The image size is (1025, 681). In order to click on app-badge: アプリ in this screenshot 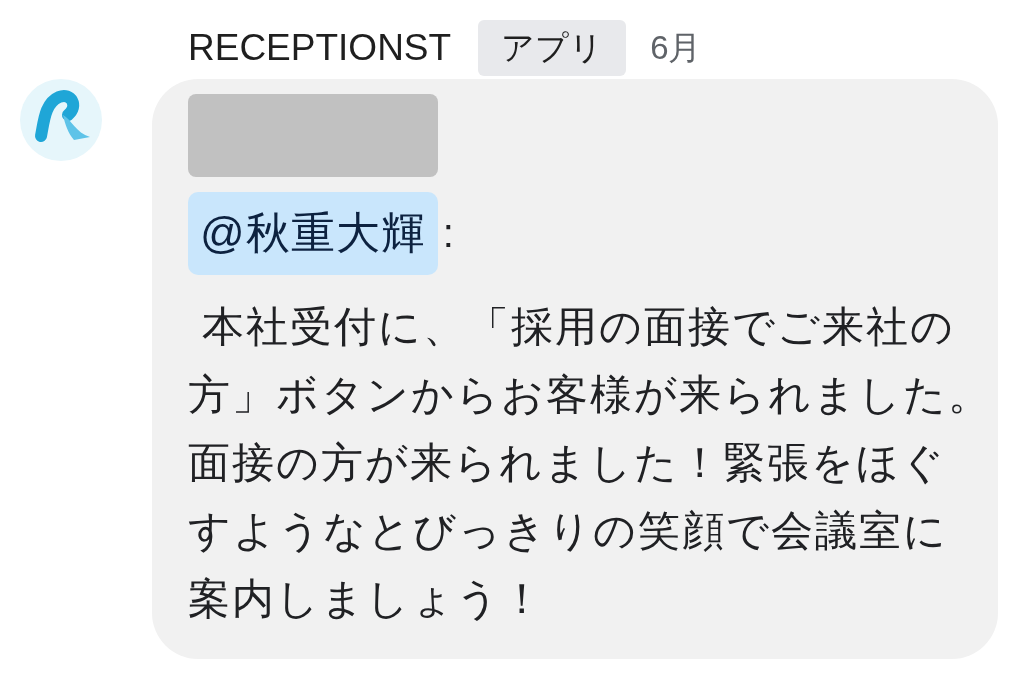, I will do `click(552, 48)`.